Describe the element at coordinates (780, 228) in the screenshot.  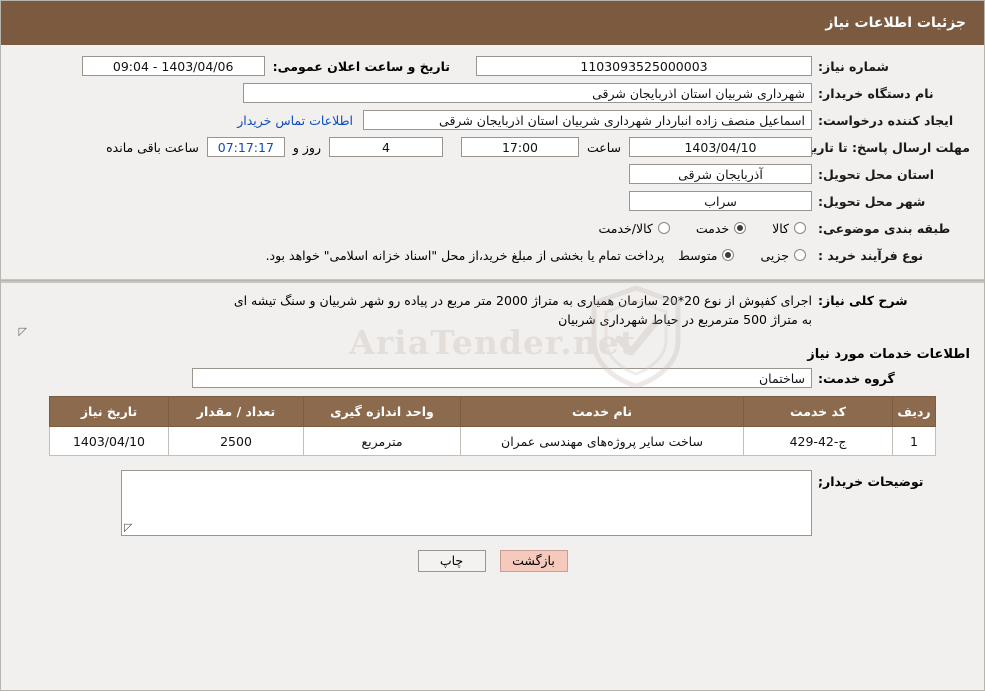
I see `category-option-label: کالا` at that location.